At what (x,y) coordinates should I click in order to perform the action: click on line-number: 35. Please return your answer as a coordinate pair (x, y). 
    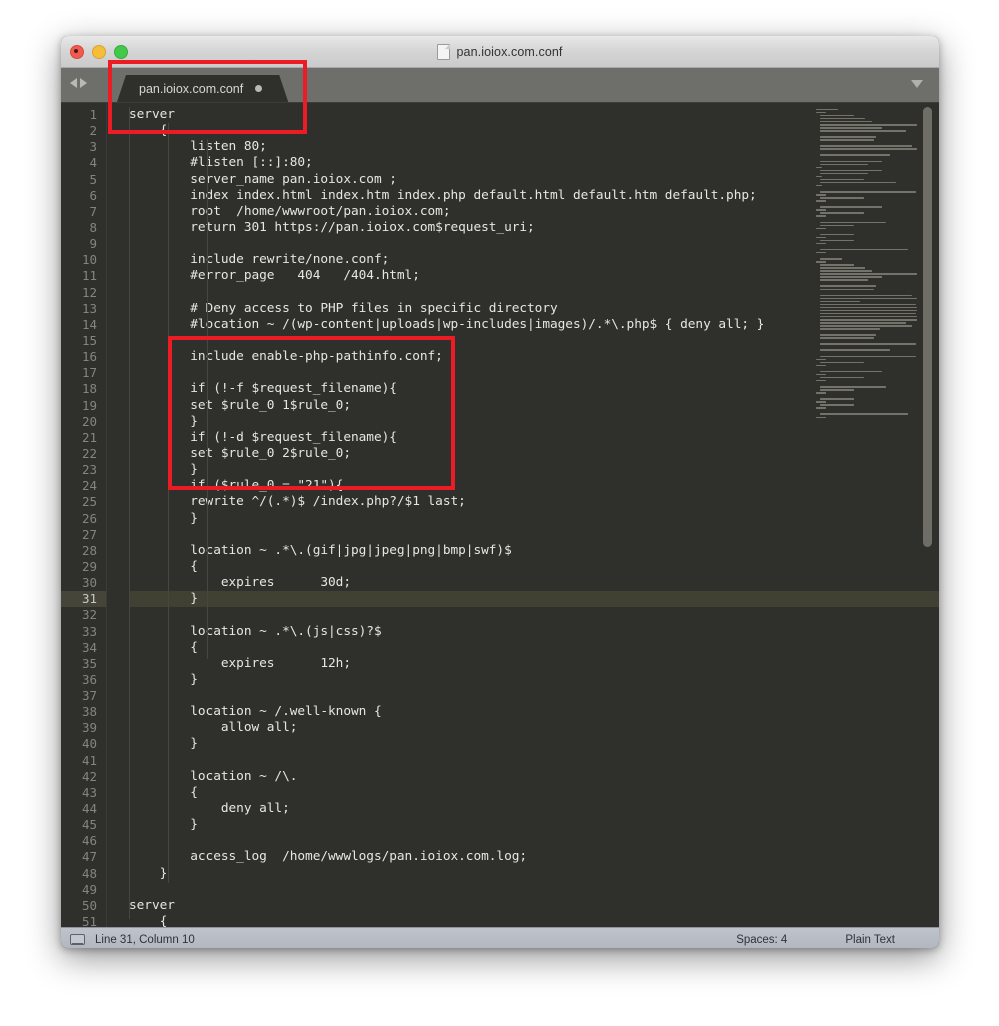
    Looking at the image, I should click on (89, 663).